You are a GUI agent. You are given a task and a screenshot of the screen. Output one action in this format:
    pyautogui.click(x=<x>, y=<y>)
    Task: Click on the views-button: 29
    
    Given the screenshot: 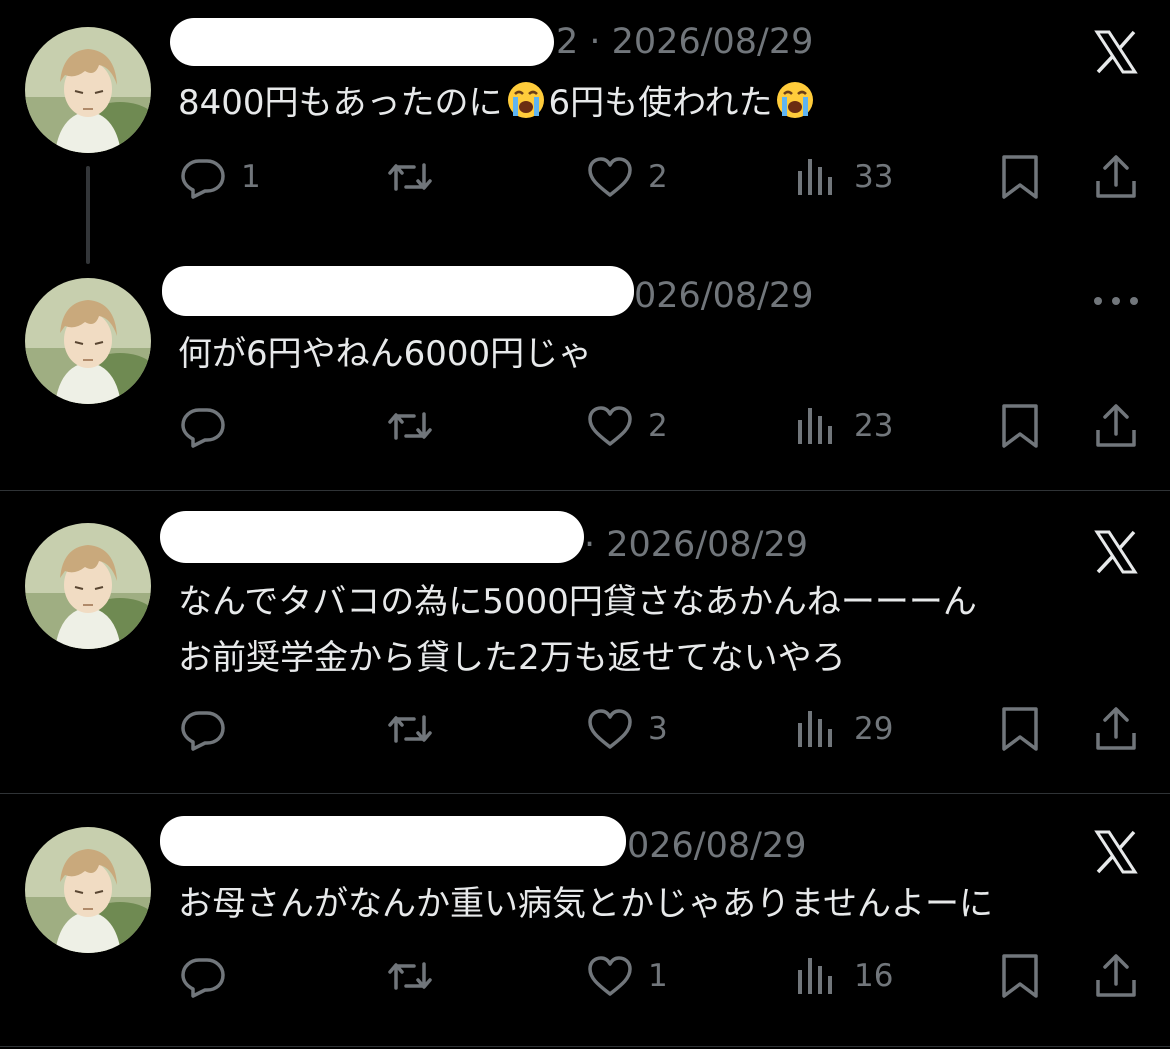 What is the action you would take?
    pyautogui.click(x=842, y=729)
    